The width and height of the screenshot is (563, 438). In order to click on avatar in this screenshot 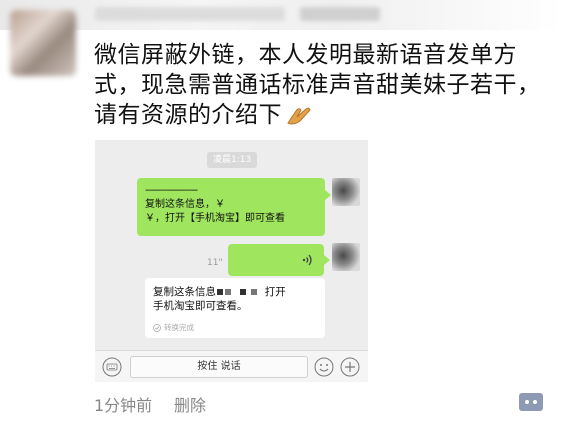, I will do `click(43, 43)`.